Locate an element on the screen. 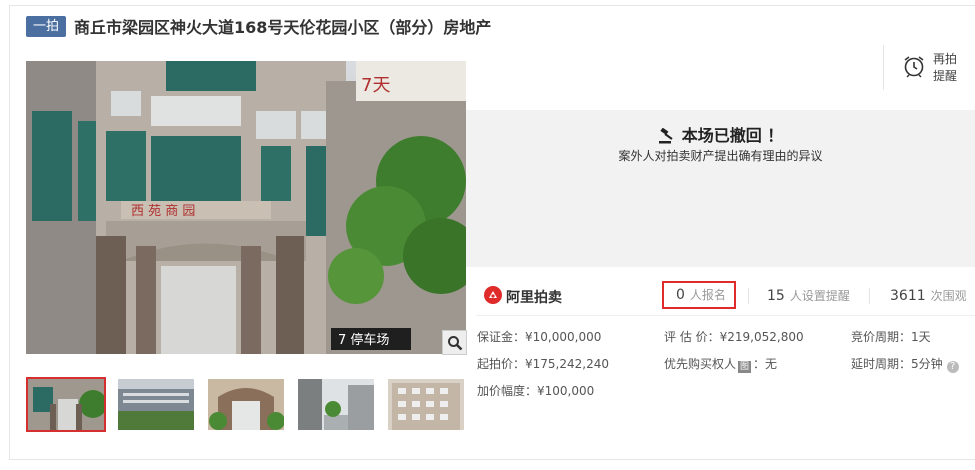  status-subtext: 案外人对拍卖财产提出确有理由的异议 is located at coordinates (720, 156).